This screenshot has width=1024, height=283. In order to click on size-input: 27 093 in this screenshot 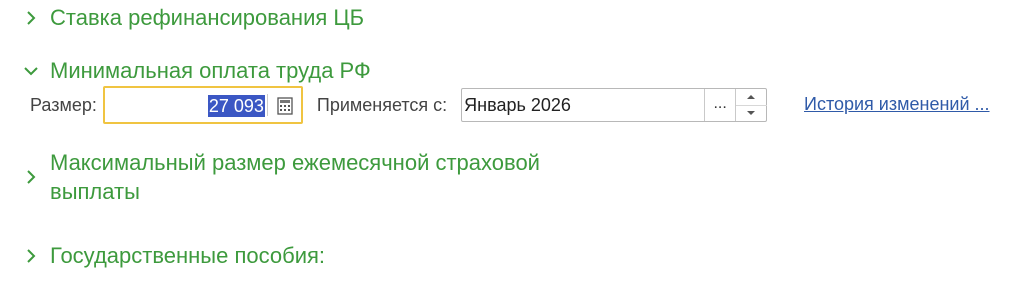, I will do `click(202, 105)`.